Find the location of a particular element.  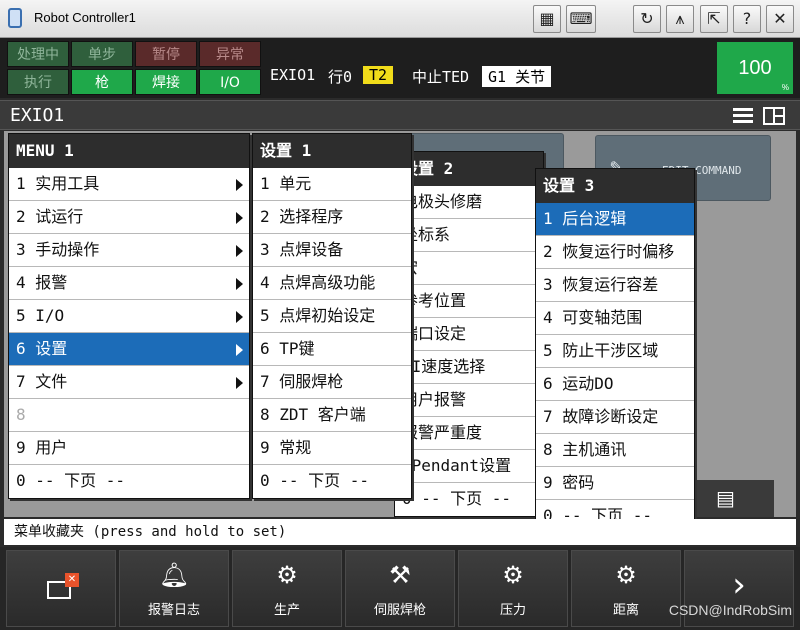

setup1-item-general: 9 常规 is located at coordinates (332, 448).